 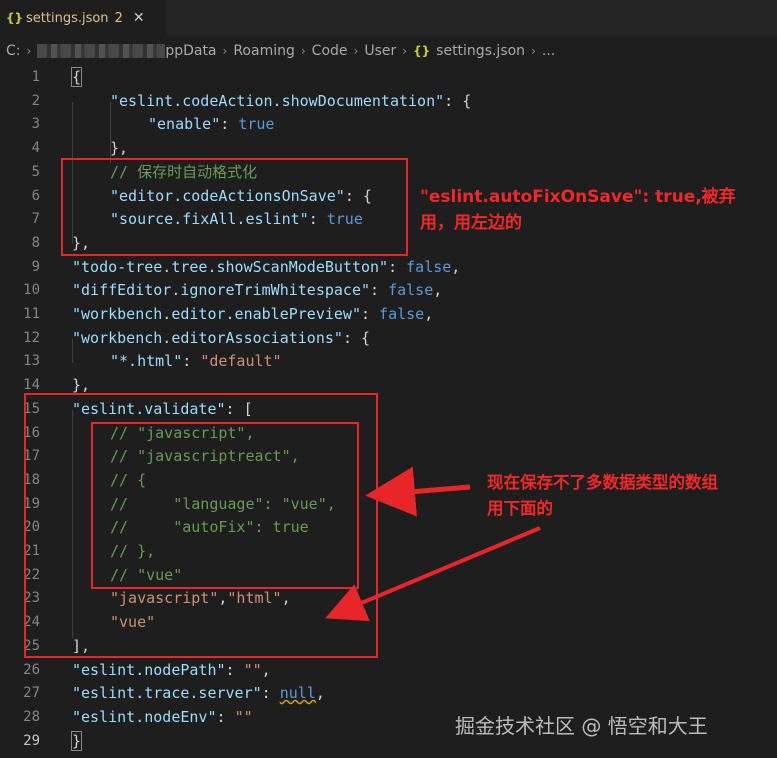 What do you see at coordinates (418, 491) in the screenshot?
I see `arrow-to-commented` at bounding box center [418, 491].